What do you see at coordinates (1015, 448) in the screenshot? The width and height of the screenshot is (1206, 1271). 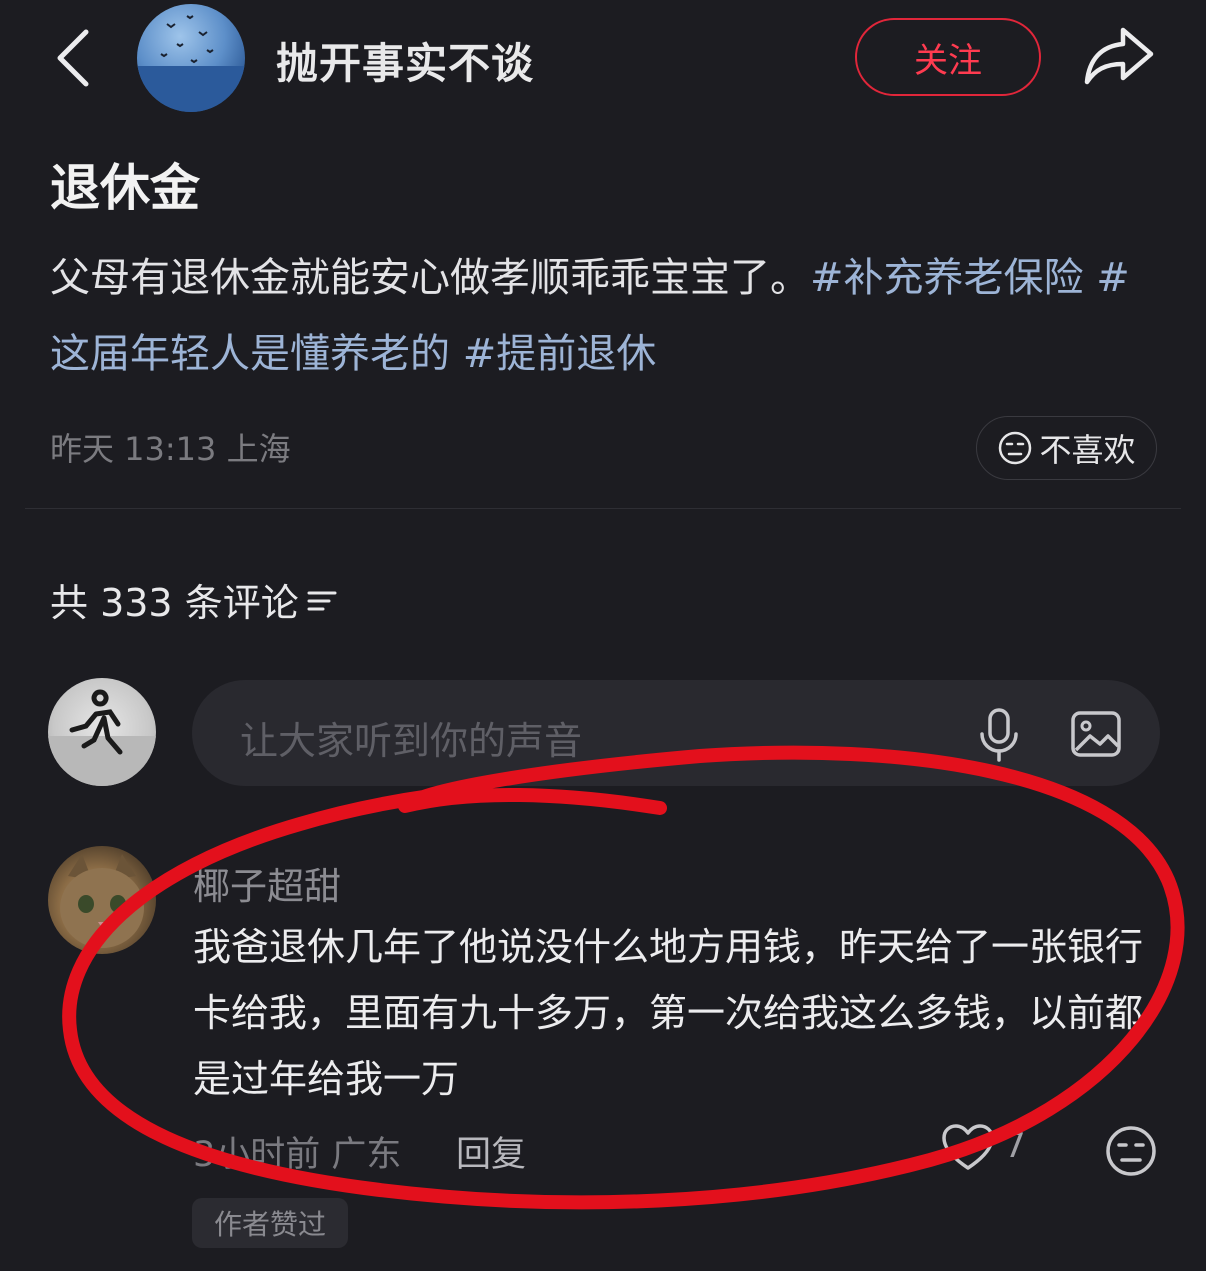 I see `meh-face-icon` at bounding box center [1015, 448].